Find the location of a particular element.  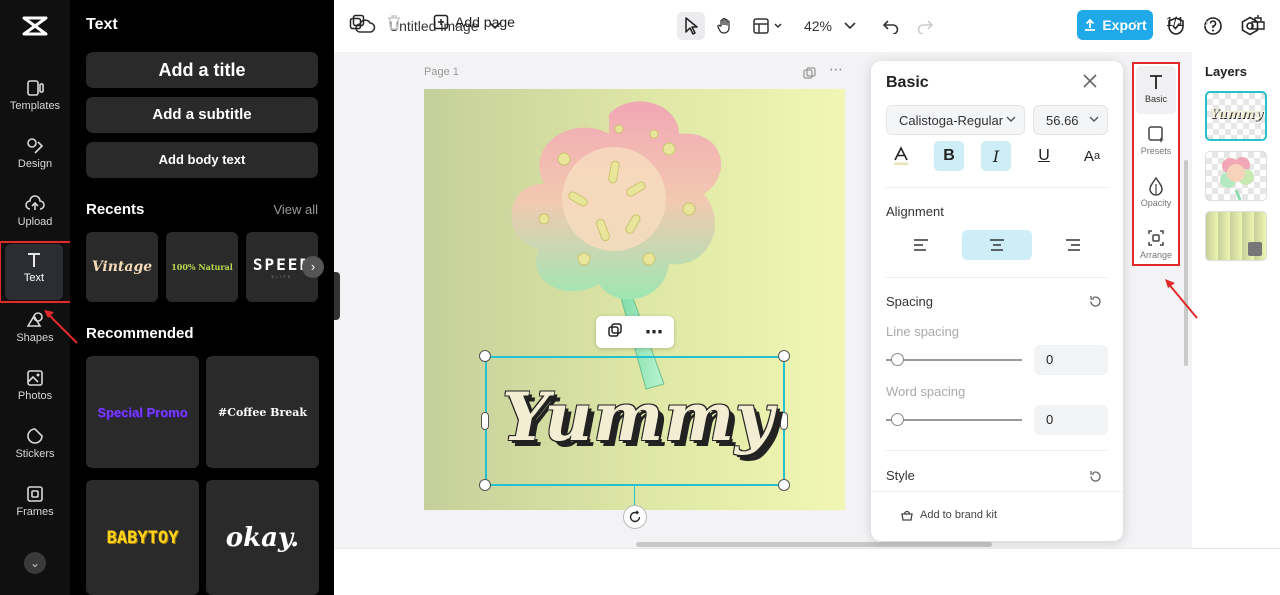

resize-handle-top-right is located at coordinates (784, 356).